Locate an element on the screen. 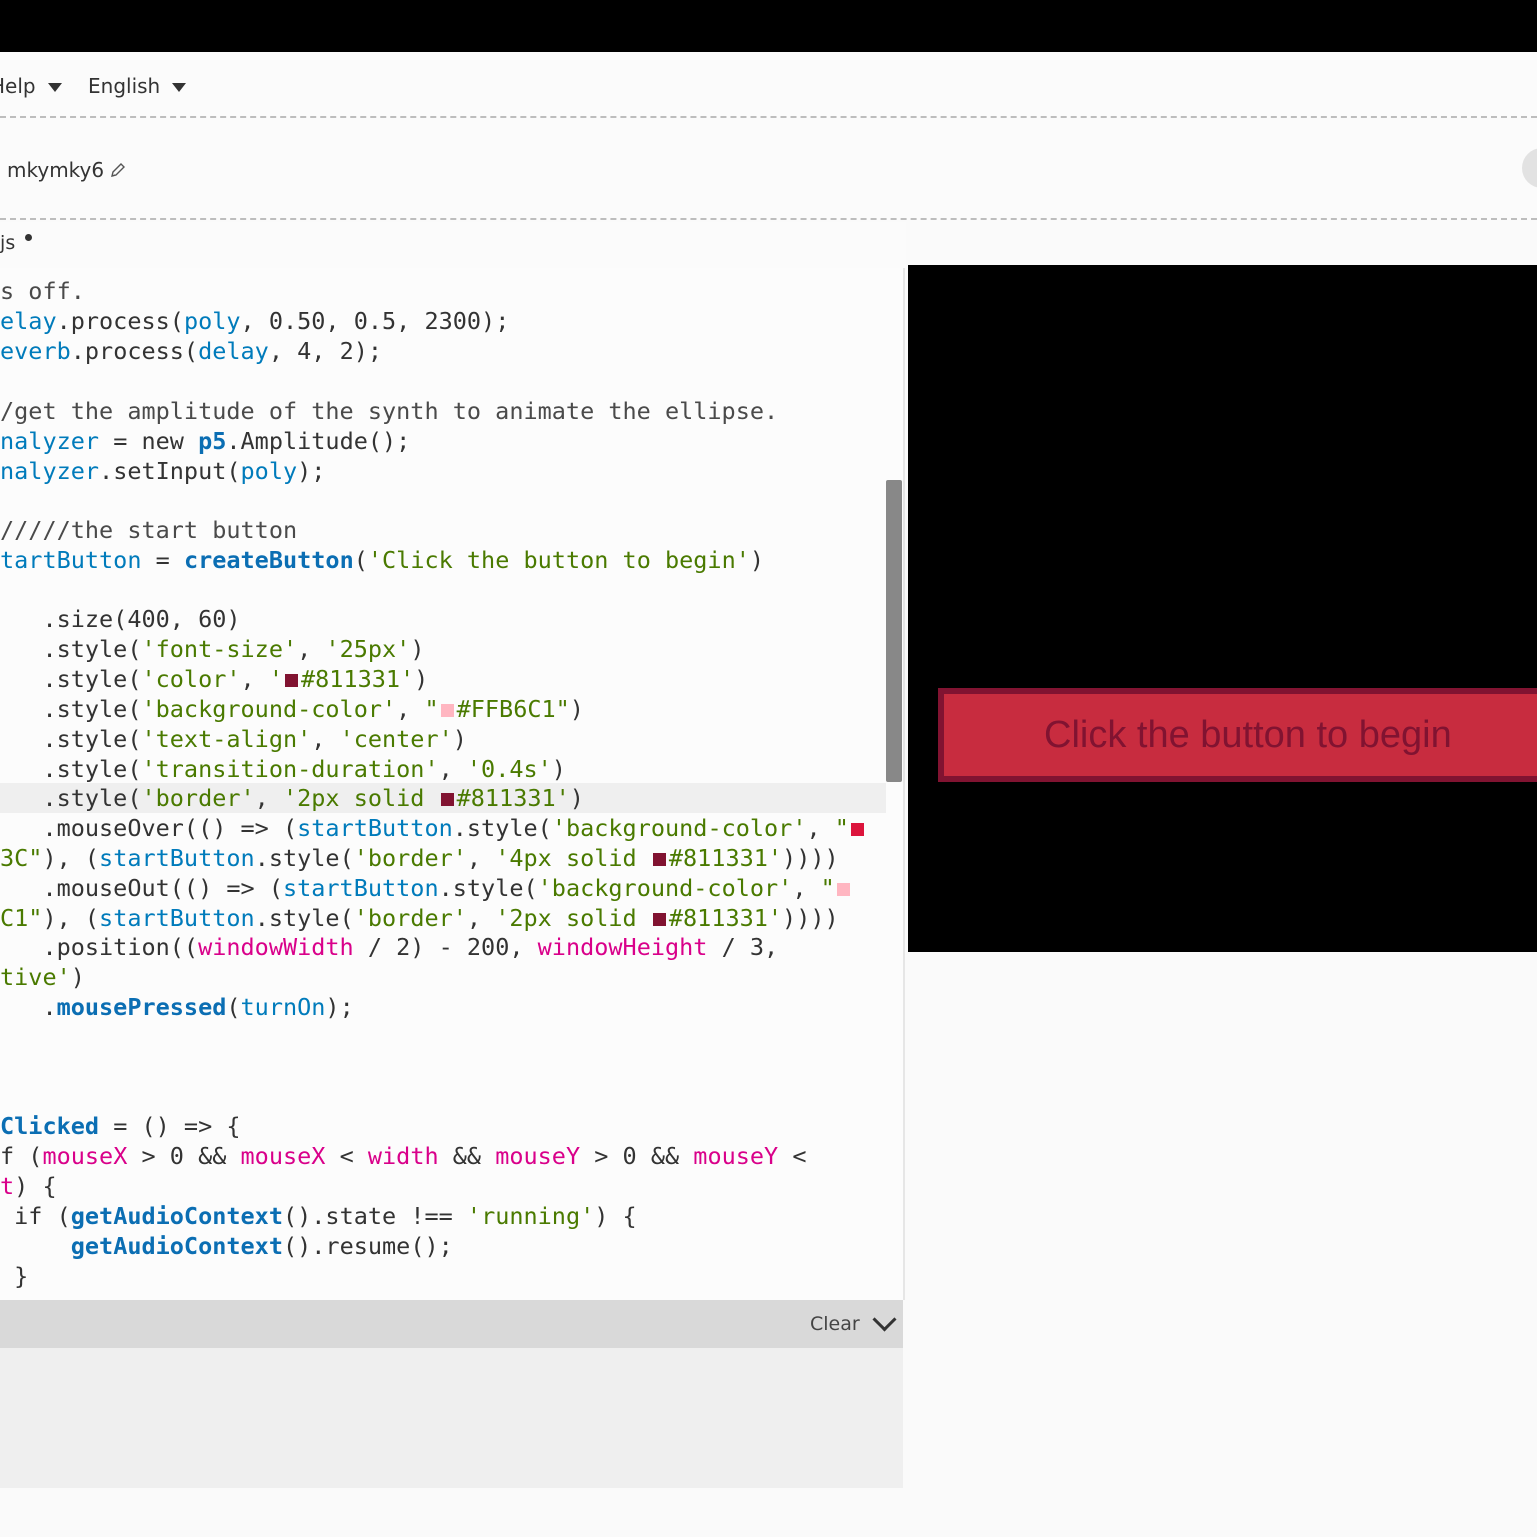 This screenshot has width=1537, height=1537. code-line: tive') is located at coordinates (42, 977).